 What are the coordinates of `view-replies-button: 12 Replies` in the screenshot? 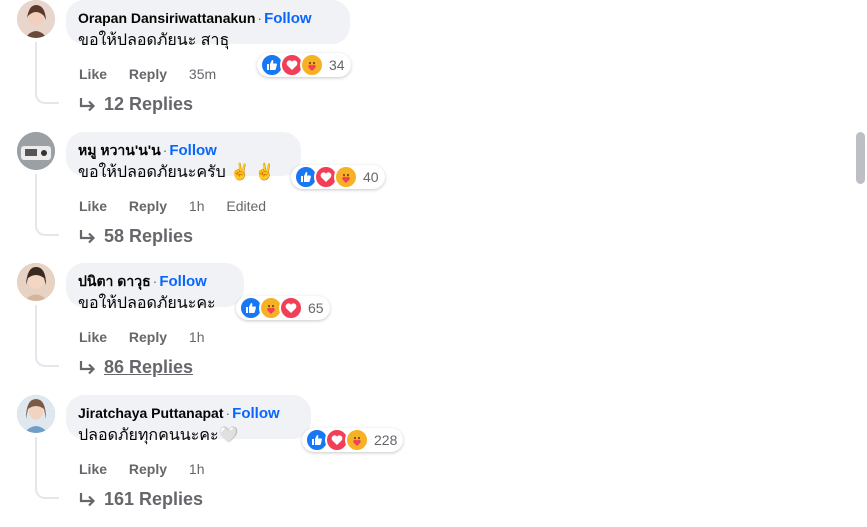 It's located at (136, 104).